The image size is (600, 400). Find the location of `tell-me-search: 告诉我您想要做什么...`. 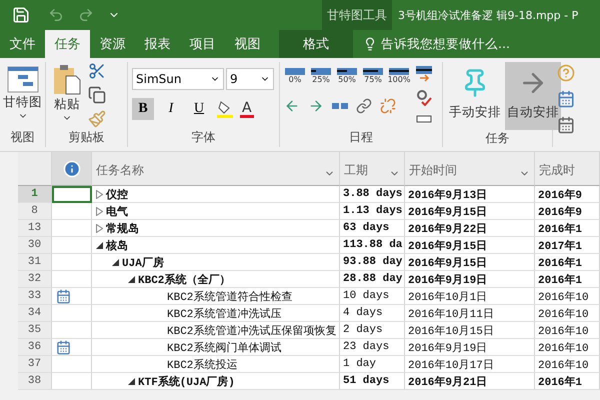

tell-me-search: 告诉我您想要做什么... is located at coordinates (431, 44).